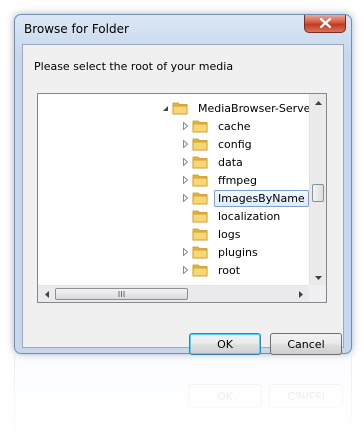 This screenshot has height=442, width=364. I want to click on tree-item-cache: cache, so click(216, 126).